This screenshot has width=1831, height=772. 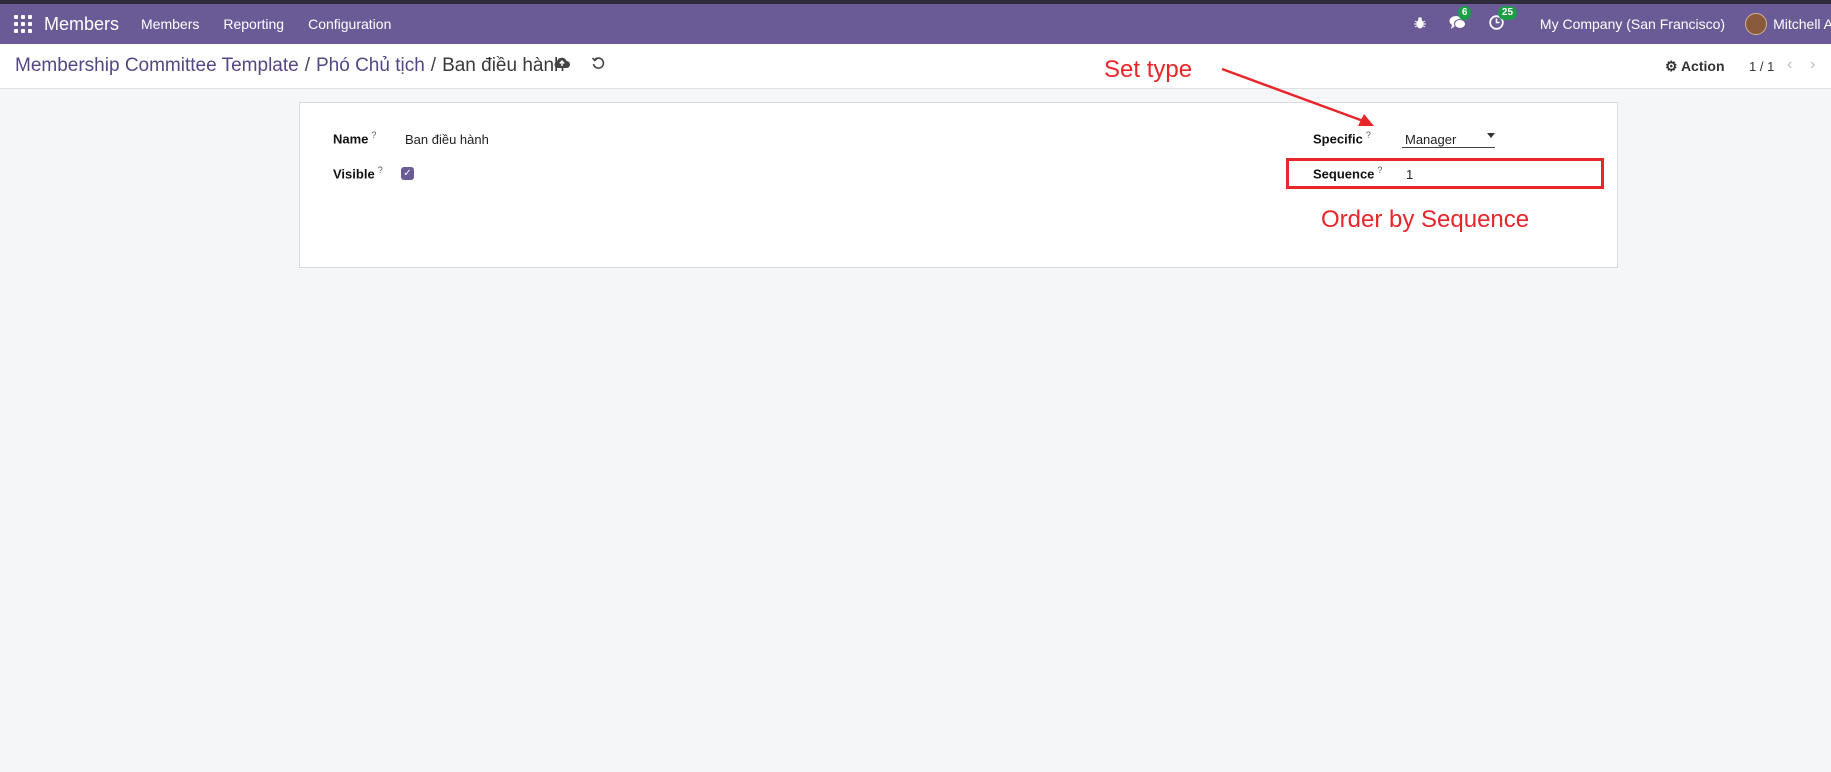 I want to click on visible-checkbox: ✓, so click(x=407, y=173).